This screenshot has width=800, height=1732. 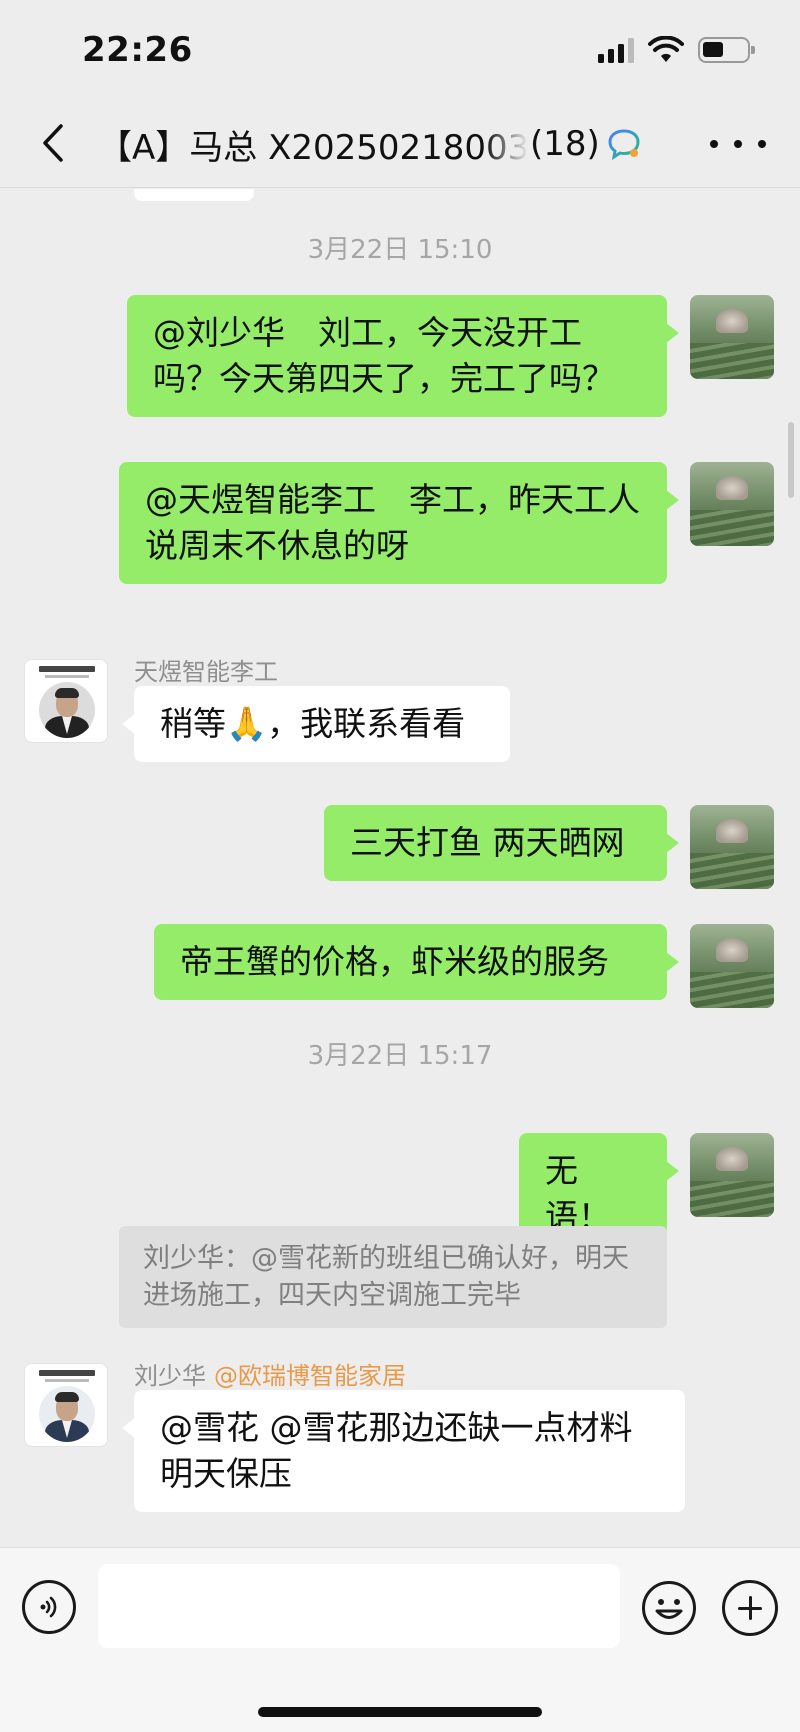 What do you see at coordinates (137, 50) in the screenshot?
I see `status-time: 22:26` at bounding box center [137, 50].